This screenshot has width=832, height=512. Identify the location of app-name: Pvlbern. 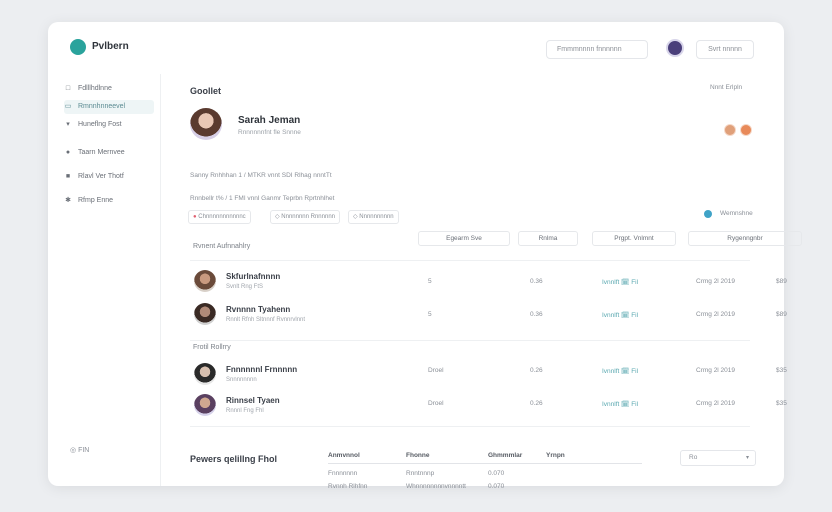
(110, 46).